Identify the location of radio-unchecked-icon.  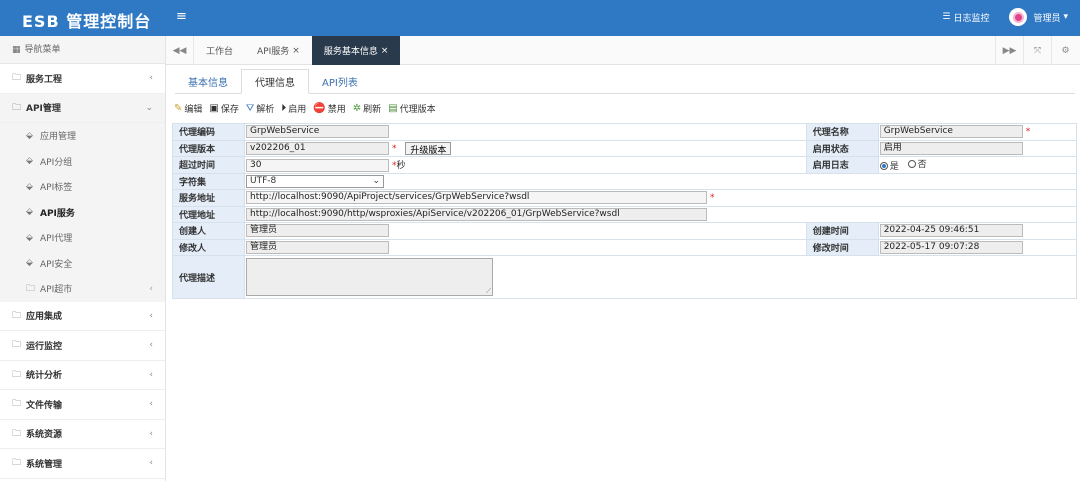
(911, 163).